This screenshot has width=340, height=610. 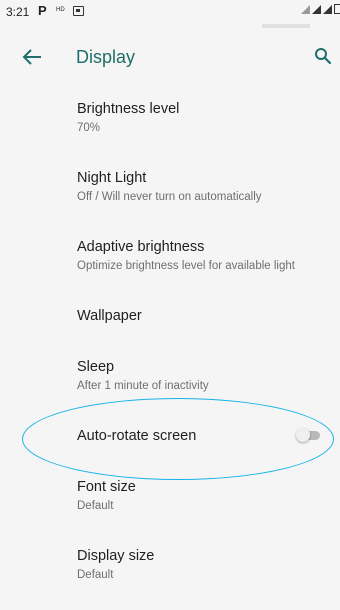 I want to click on search-icon, so click(x=323, y=56).